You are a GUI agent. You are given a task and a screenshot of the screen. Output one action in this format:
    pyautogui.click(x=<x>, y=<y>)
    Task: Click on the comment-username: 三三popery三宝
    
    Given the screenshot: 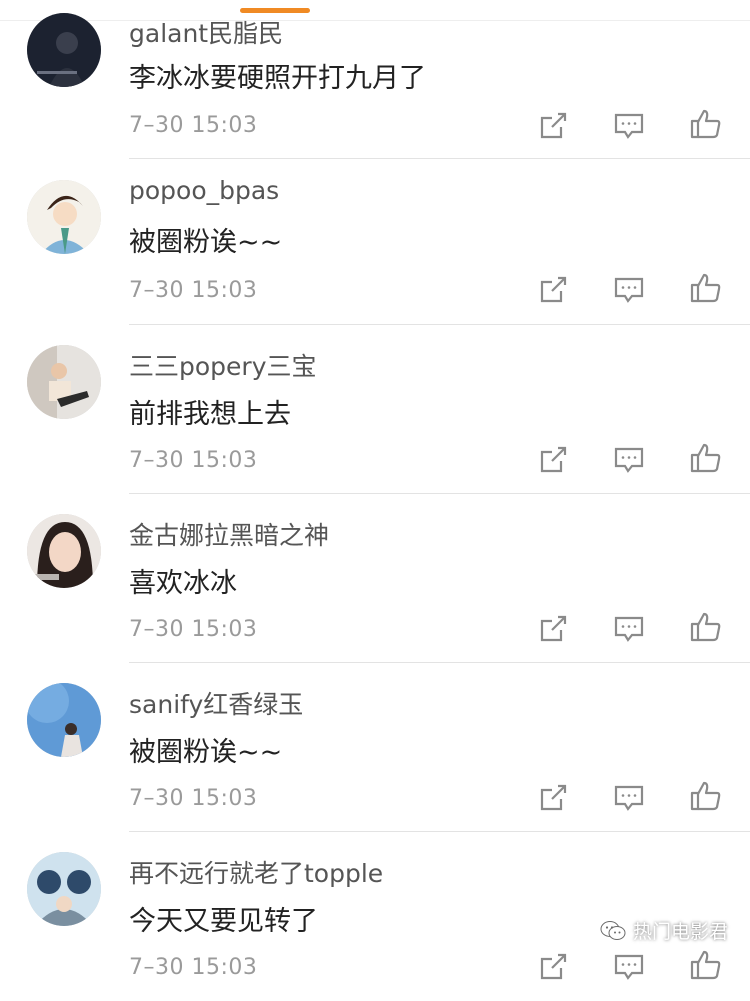 What is the action you would take?
    pyautogui.click(x=223, y=365)
    